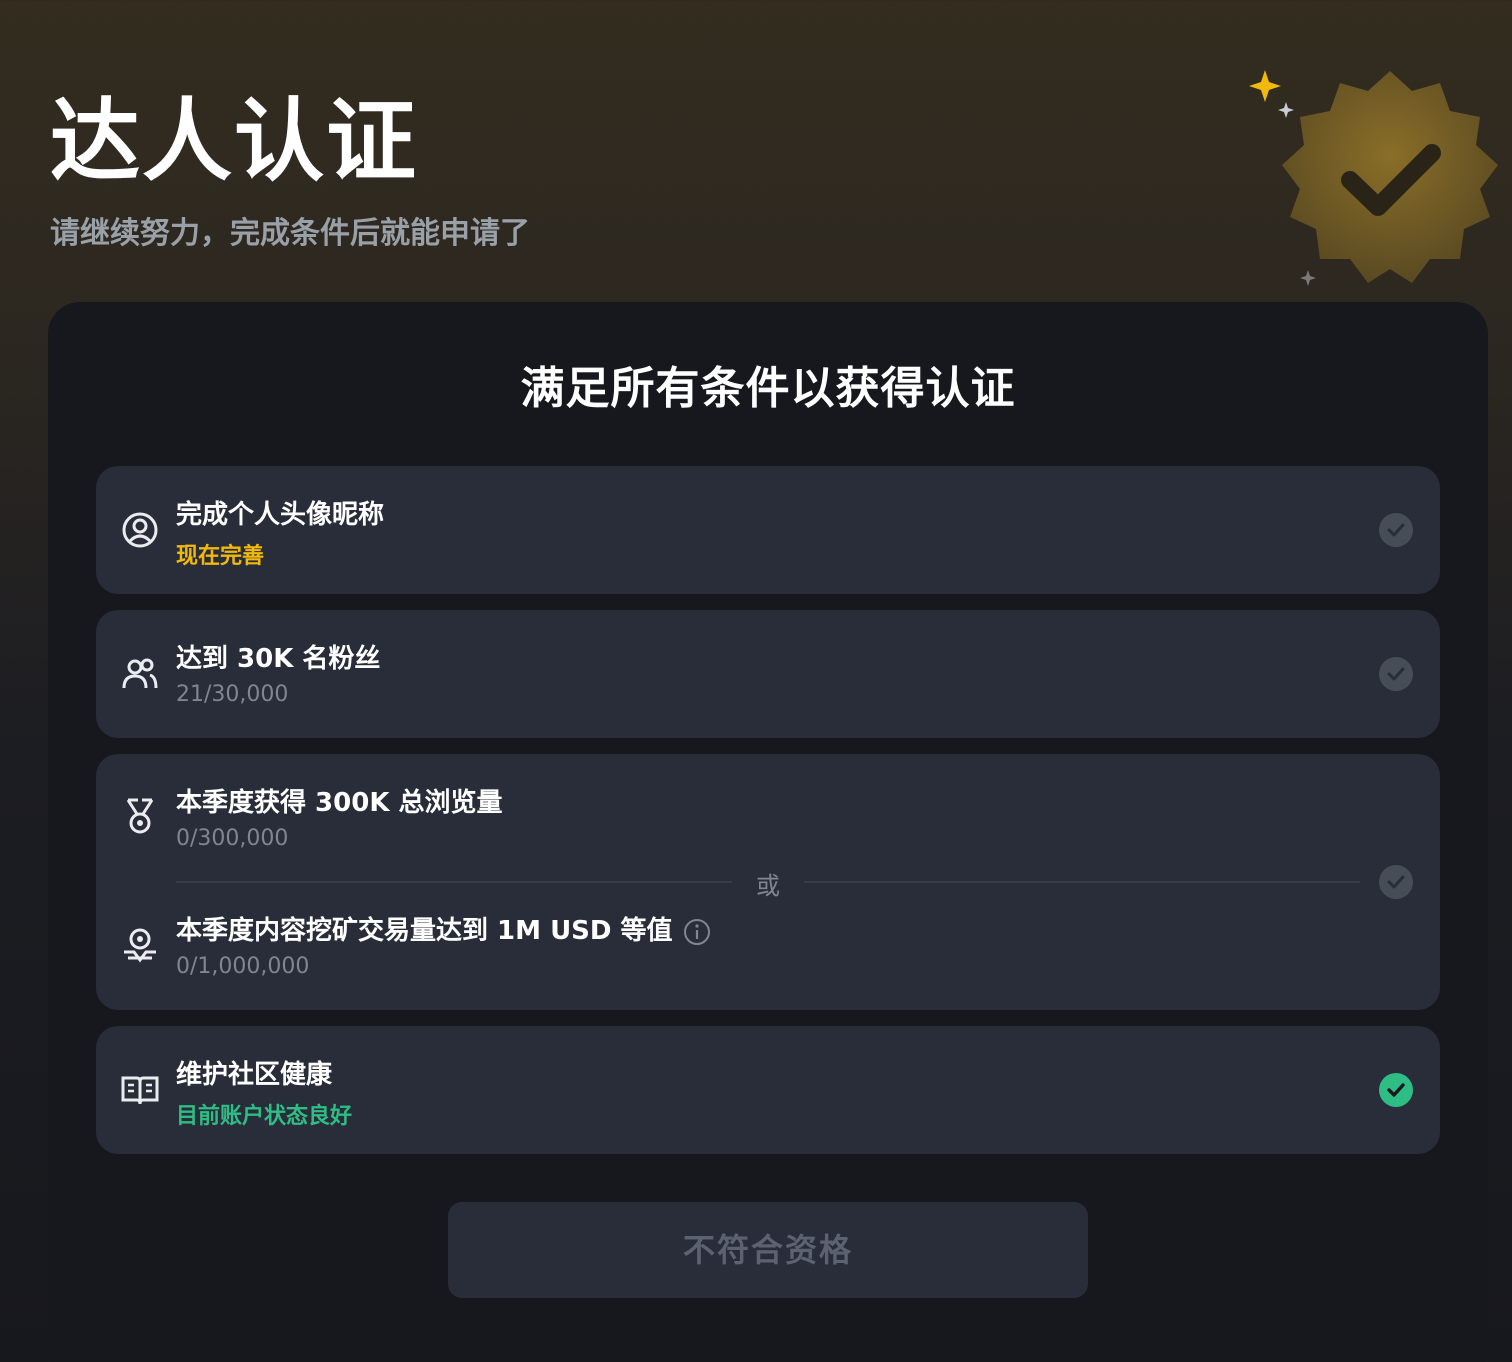  What do you see at coordinates (1370, 180) in the screenshot?
I see `verified-badge-icon` at bounding box center [1370, 180].